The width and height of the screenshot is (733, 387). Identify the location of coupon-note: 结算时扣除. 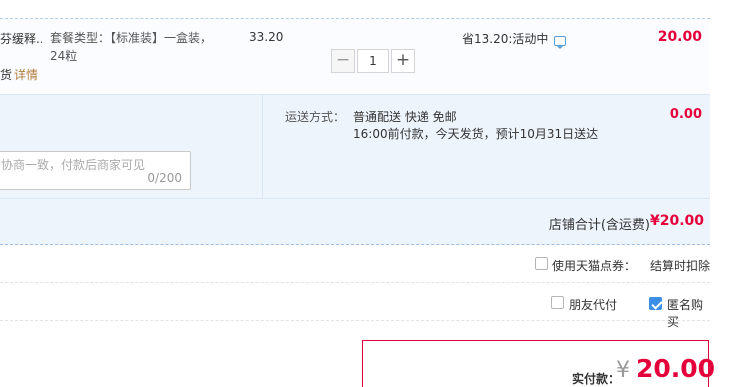
(679, 266).